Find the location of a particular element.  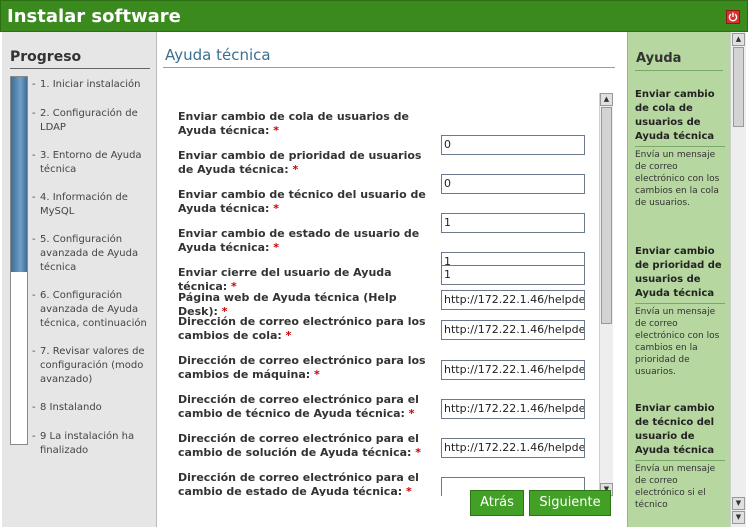

progress-heading: Progreso is located at coordinates (46, 57).